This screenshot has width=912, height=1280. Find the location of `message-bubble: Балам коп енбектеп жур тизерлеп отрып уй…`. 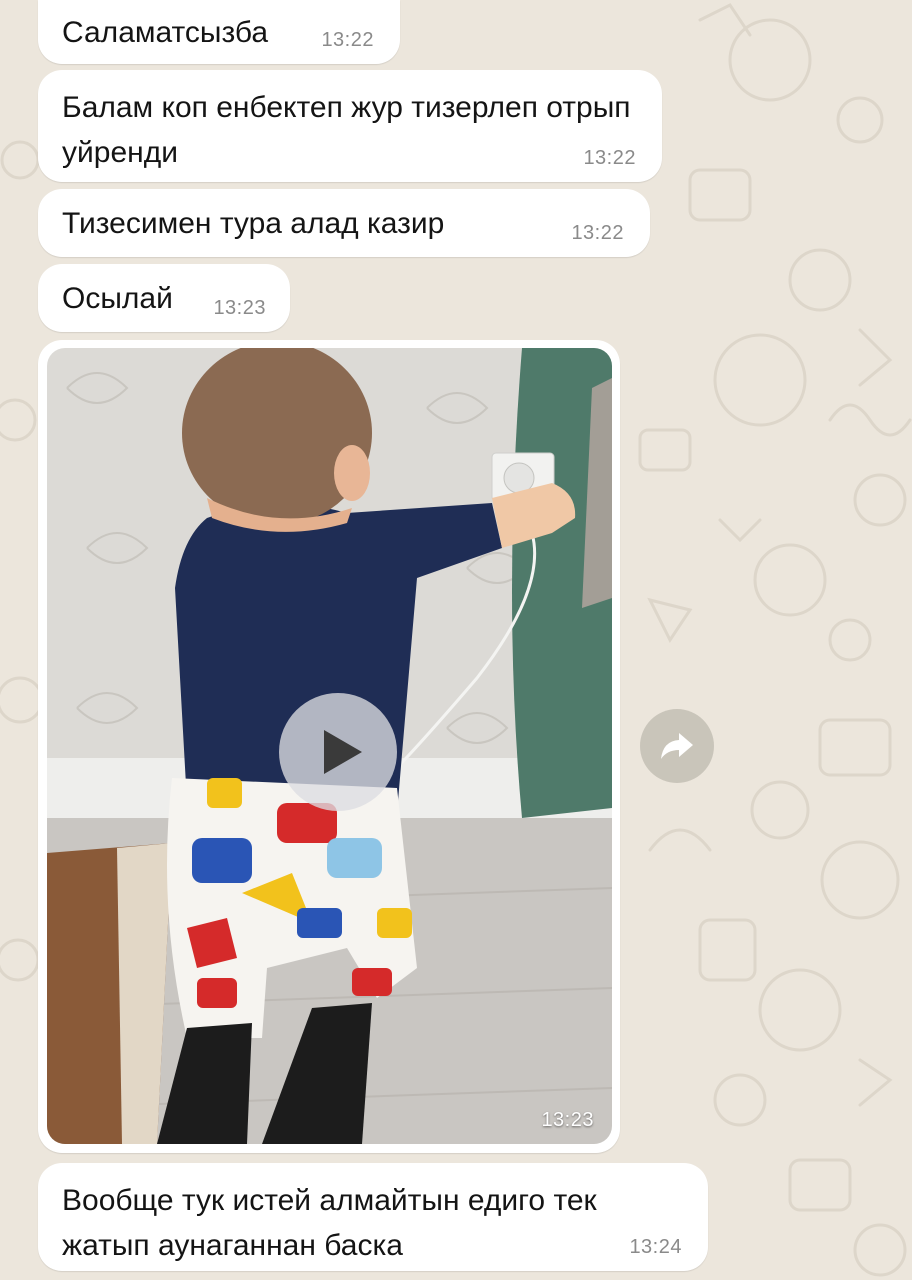

message-bubble: Балам коп енбектеп жур тизерлеп отрып уй… is located at coordinates (350, 126).